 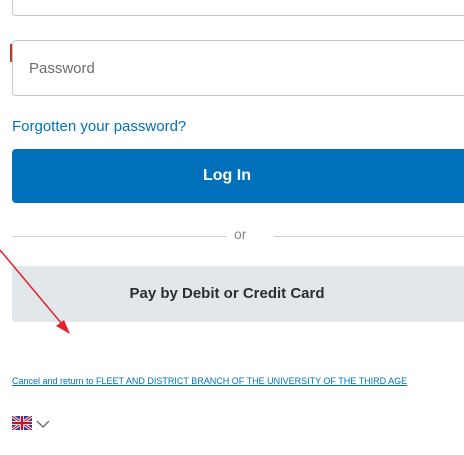 I want to click on language-selector, so click(x=30, y=425).